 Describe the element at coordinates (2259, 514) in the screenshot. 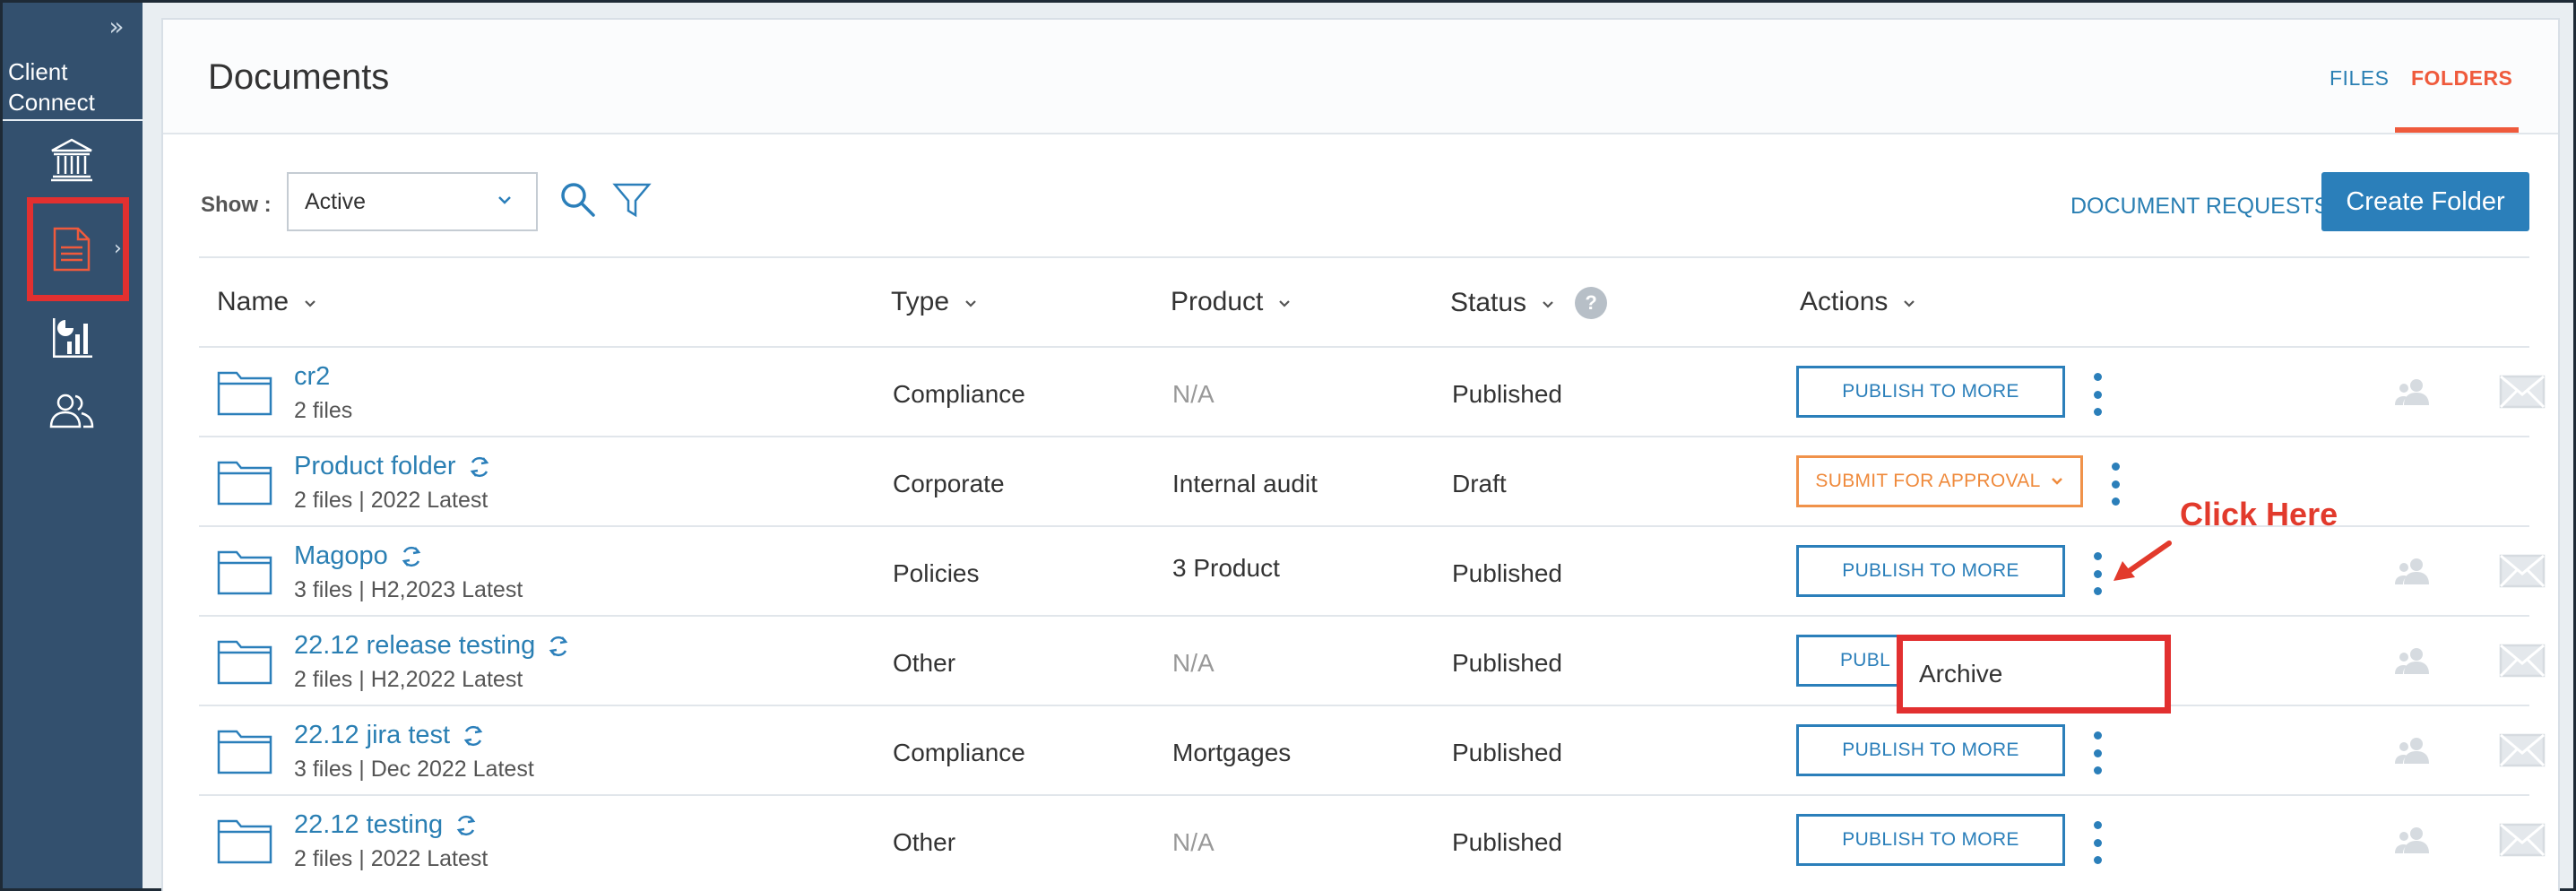

I see `click-here-annotation: Click Here` at that location.